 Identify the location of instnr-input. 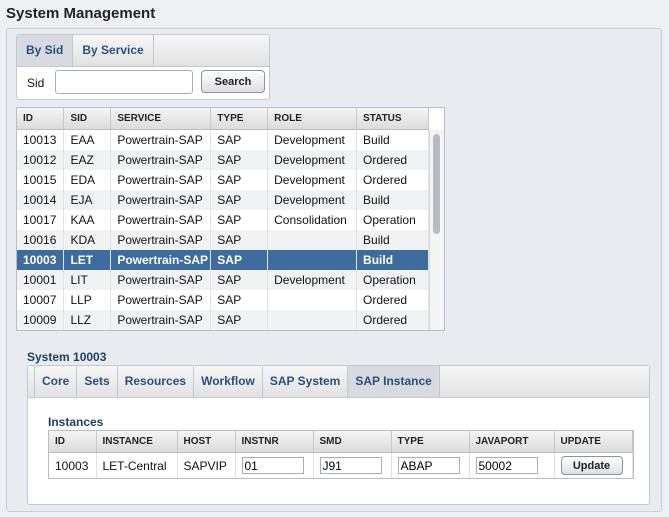
(272, 465).